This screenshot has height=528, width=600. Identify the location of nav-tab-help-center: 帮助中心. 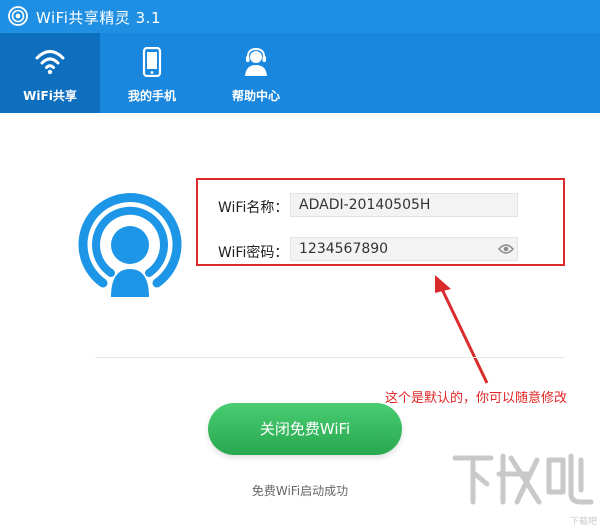
(256, 73).